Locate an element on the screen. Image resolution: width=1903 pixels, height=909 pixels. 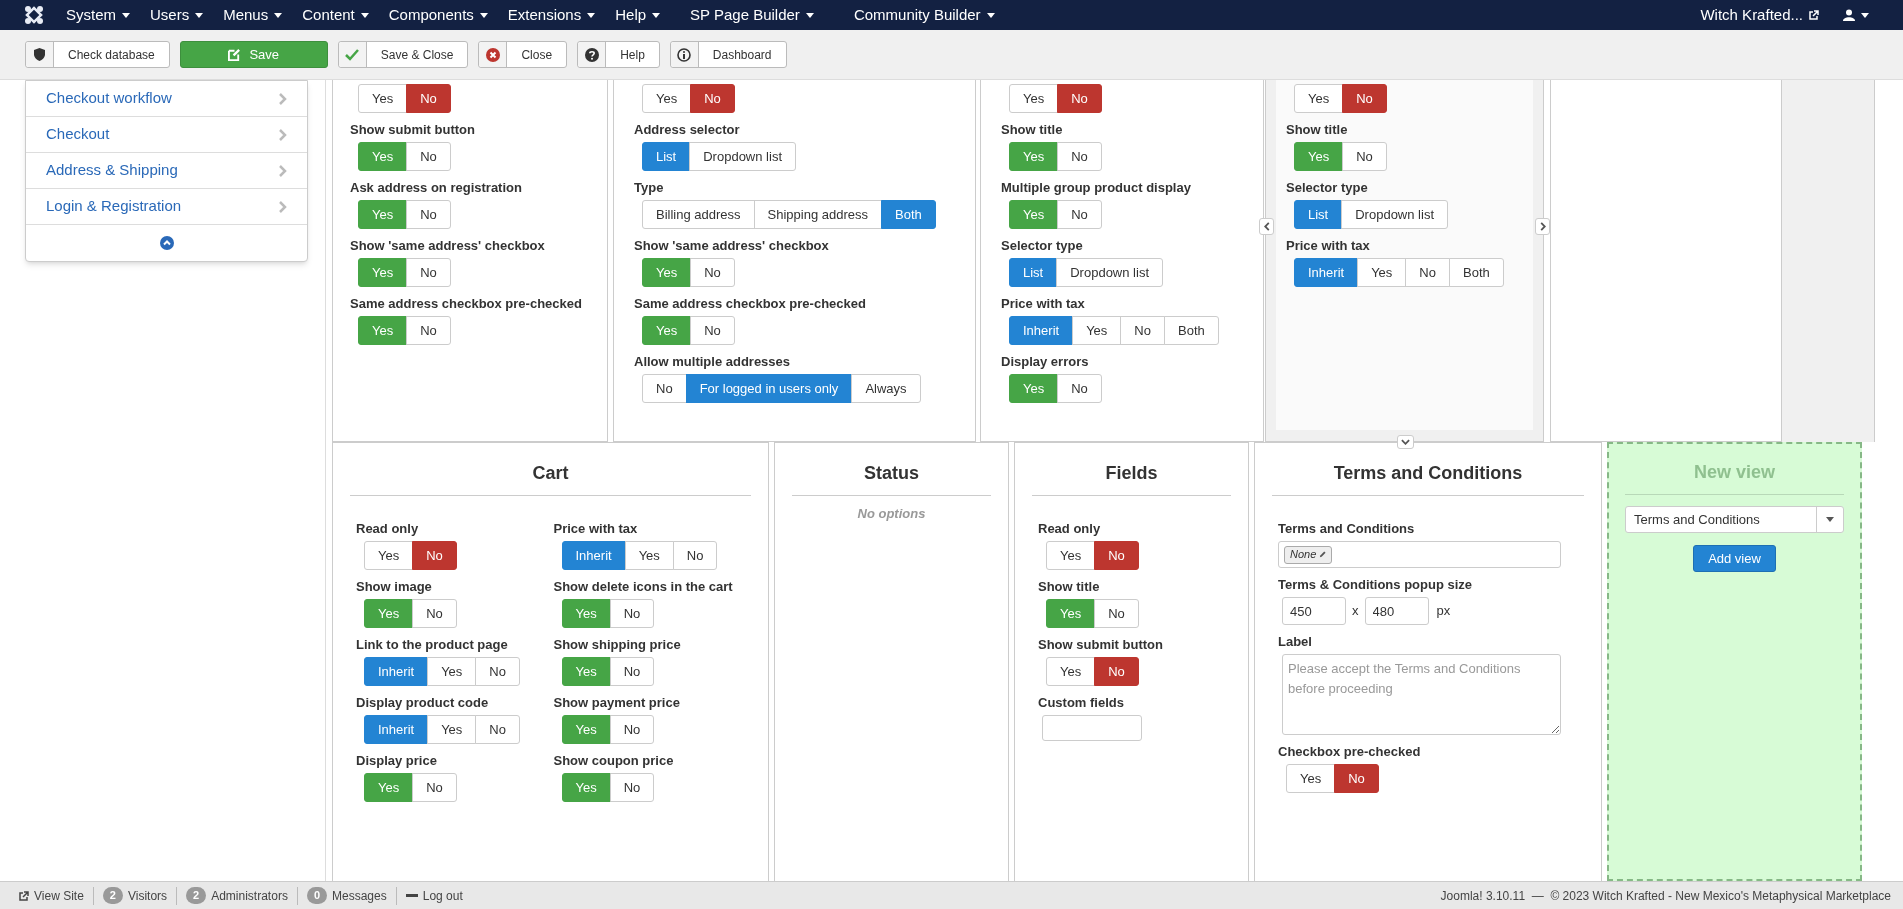
toolbar-button: Check database is located at coordinates (97, 54).